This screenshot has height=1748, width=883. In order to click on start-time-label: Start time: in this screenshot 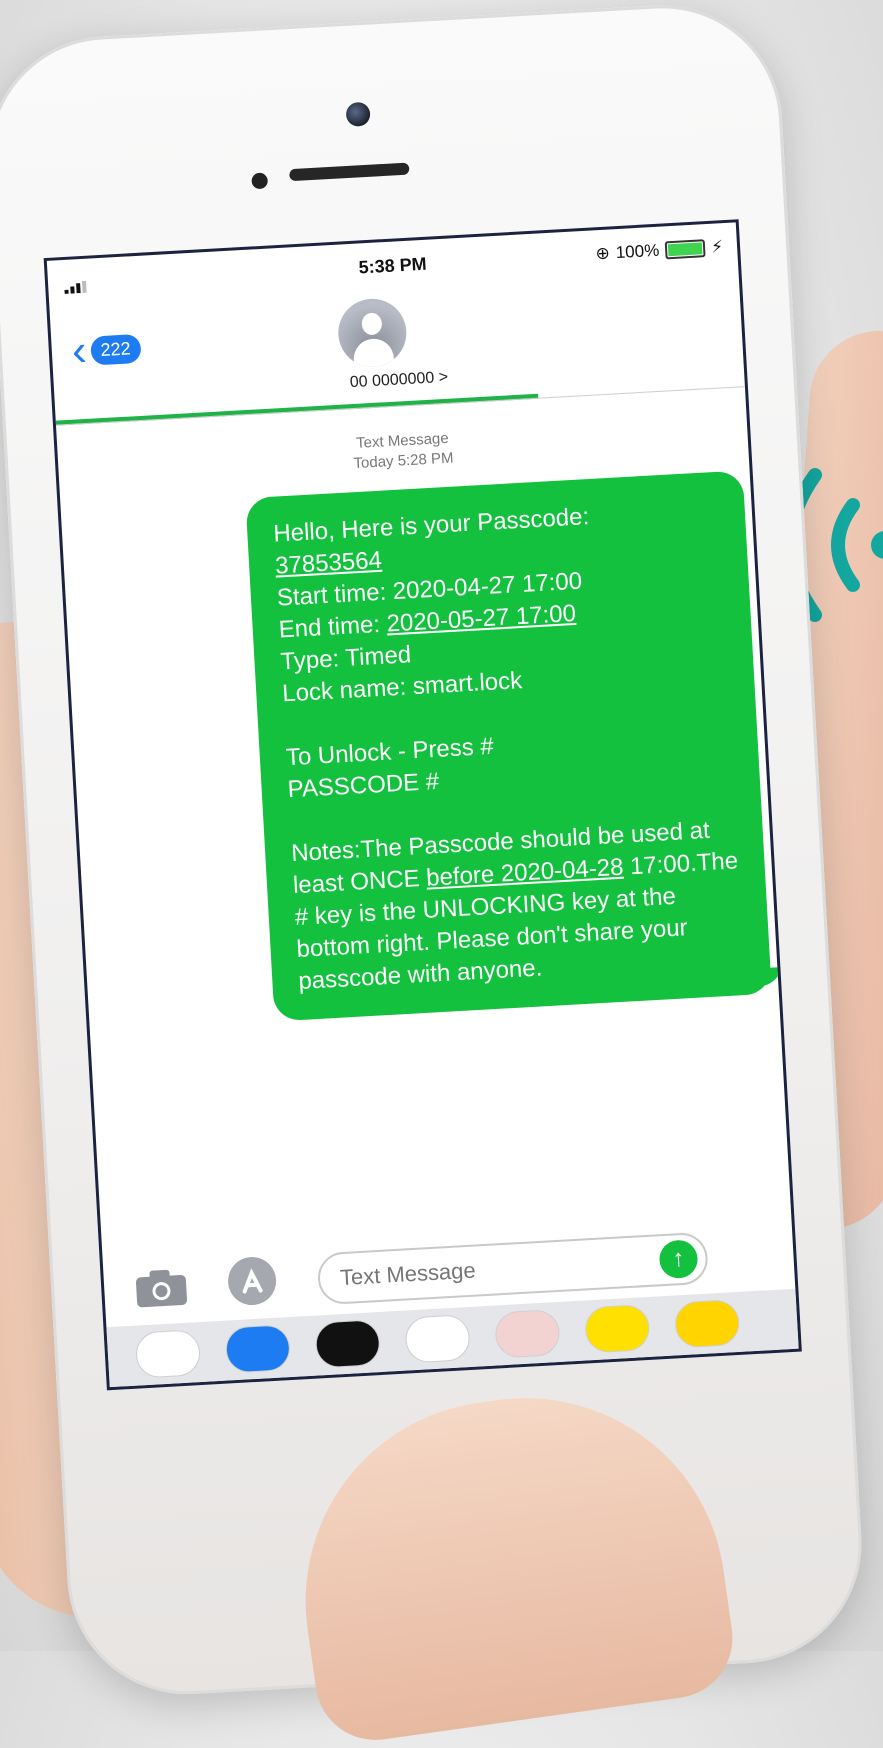, I will do `click(335, 595)`.